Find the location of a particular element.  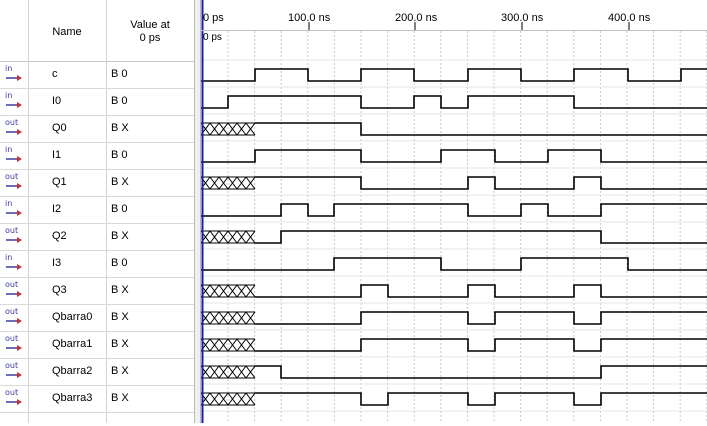

signal-row: out Q3 B X is located at coordinates (97, 291).